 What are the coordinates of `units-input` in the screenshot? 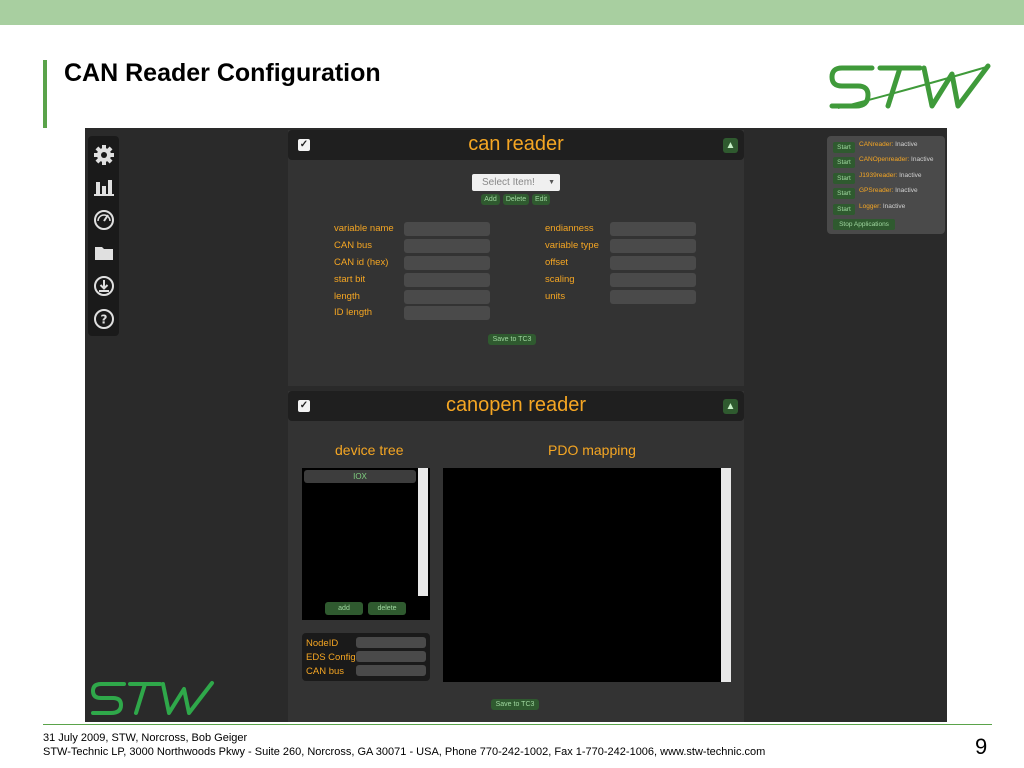 It's located at (653, 297).